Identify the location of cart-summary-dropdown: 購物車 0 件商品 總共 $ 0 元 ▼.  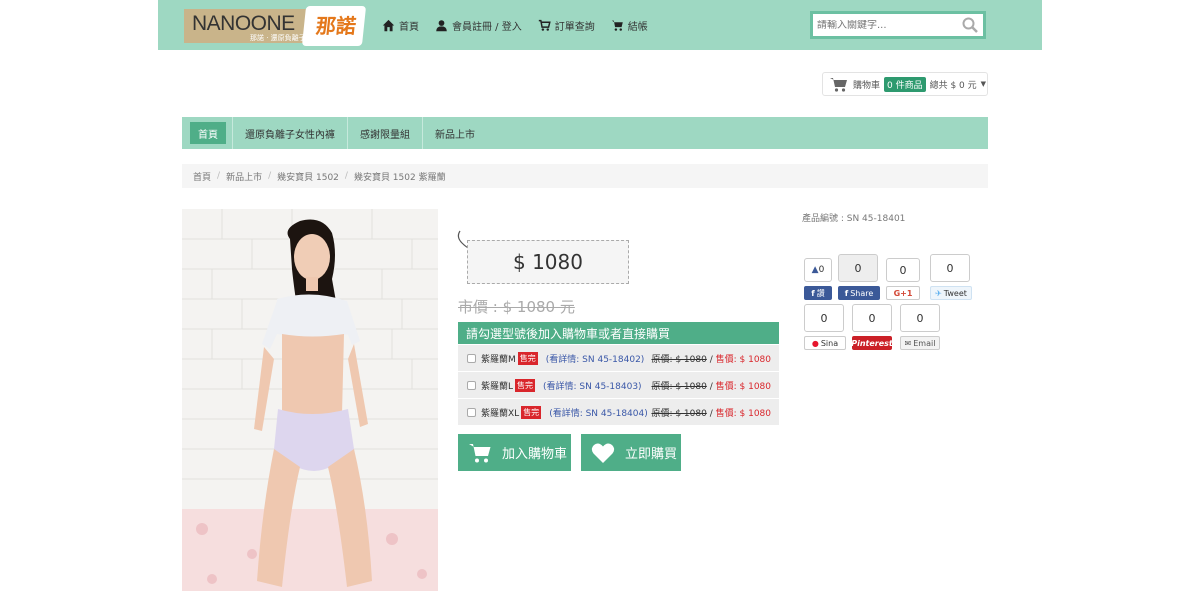
(905, 84).